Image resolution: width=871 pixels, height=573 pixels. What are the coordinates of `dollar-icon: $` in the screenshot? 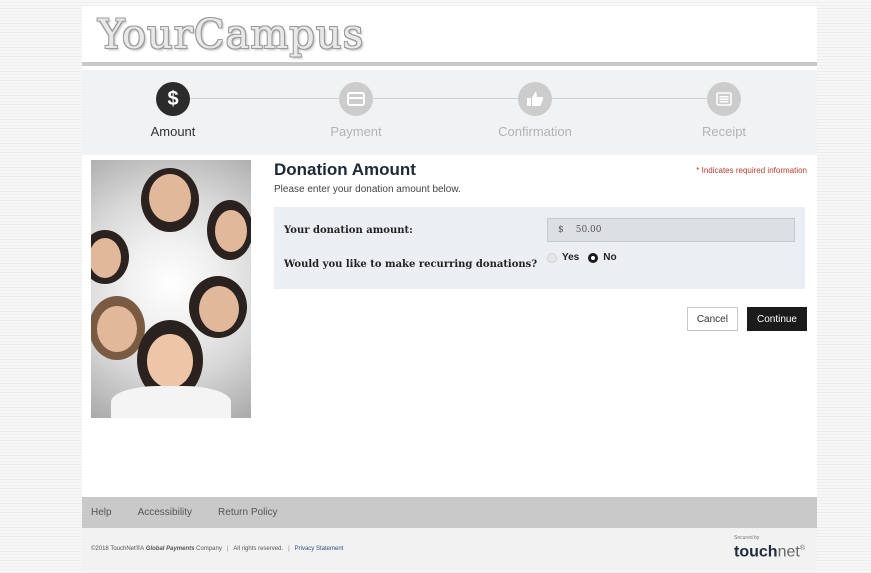 It's located at (173, 99).